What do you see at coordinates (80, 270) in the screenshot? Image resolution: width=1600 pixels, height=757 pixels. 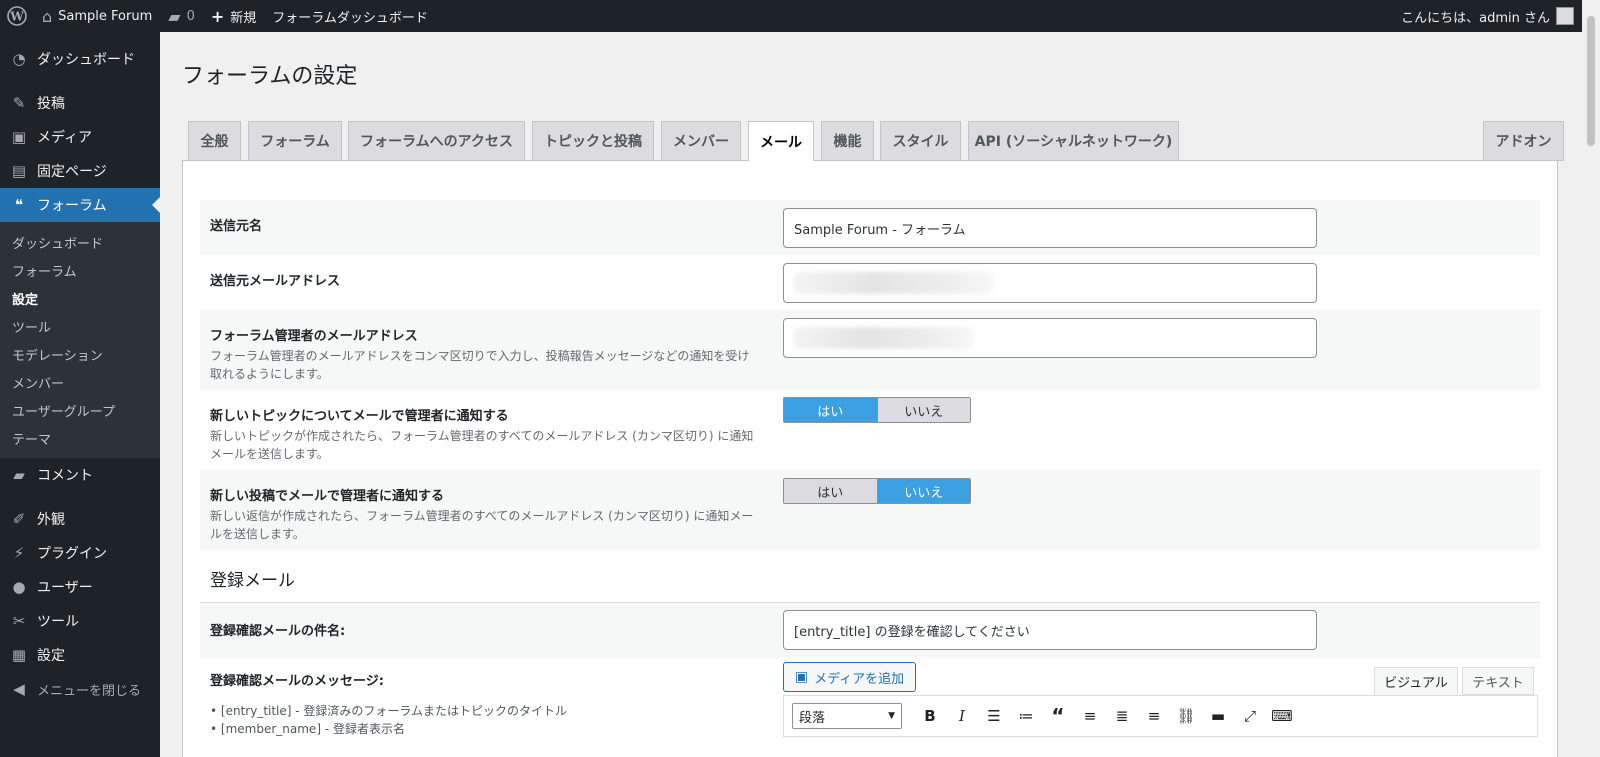 I see `submenu-forums: フォーラム` at bounding box center [80, 270].